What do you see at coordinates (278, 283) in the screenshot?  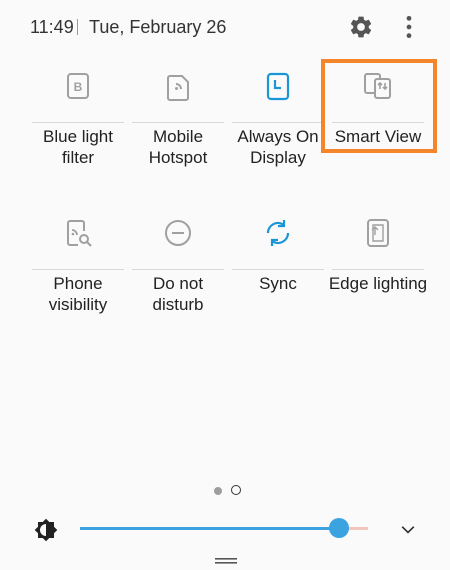 I see `tile-label: Sync` at bounding box center [278, 283].